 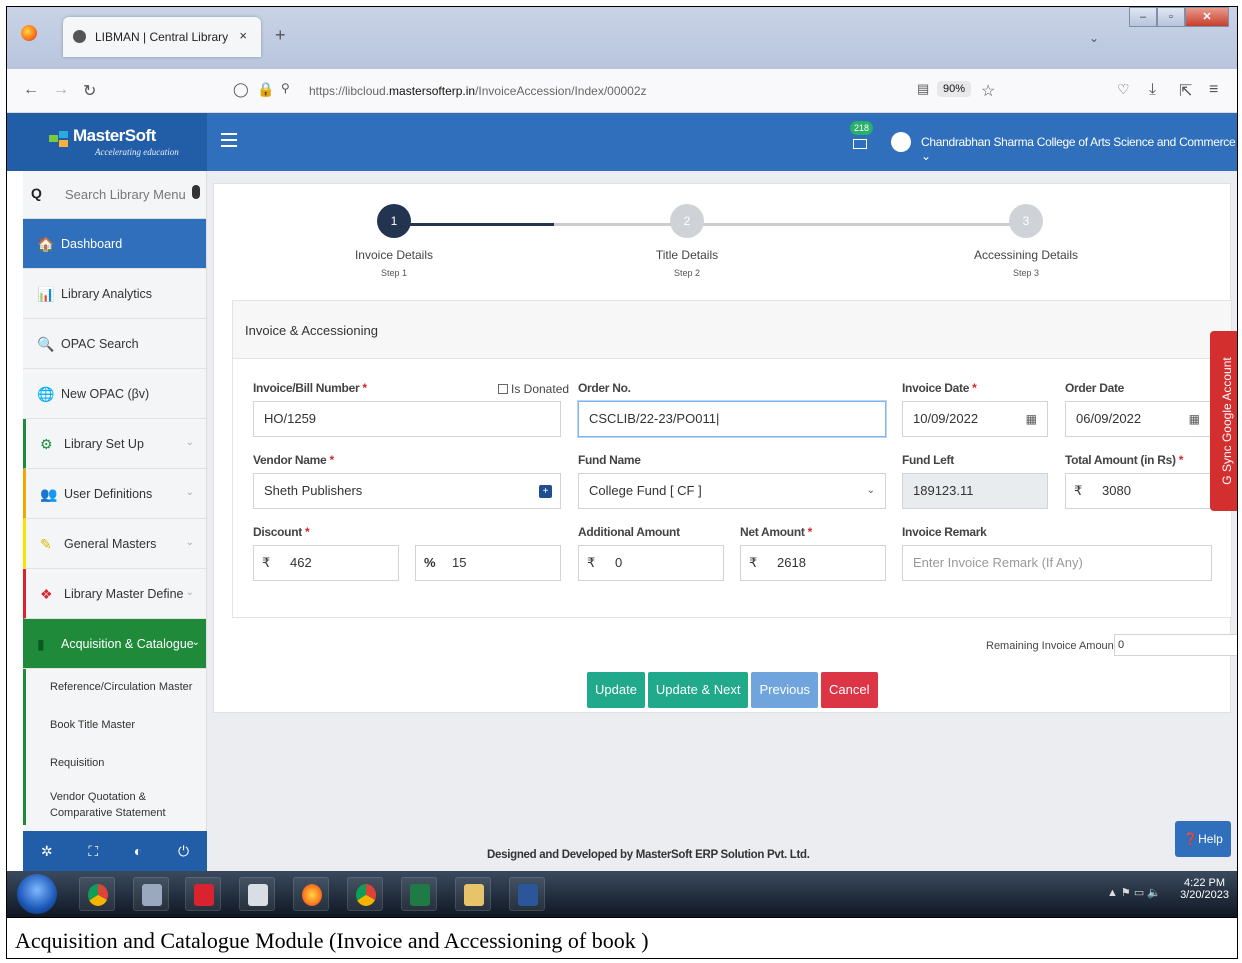 I want to click on invoice-remark-input: Enter Invoice Remark (If Any), so click(x=1057, y=563).